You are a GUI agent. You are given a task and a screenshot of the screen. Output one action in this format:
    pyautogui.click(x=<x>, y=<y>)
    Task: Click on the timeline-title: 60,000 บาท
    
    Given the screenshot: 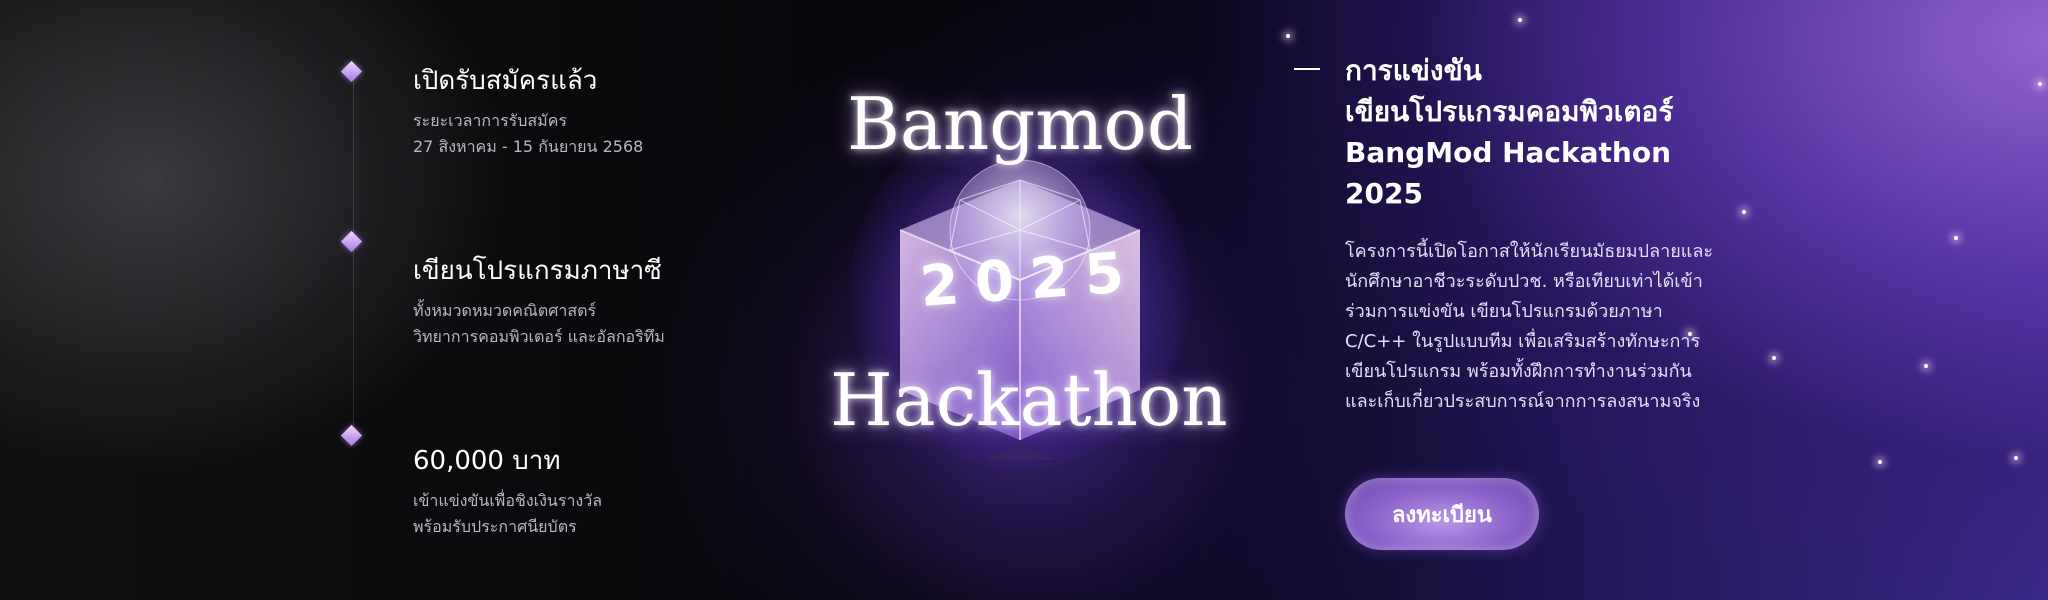 What is the action you would take?
    pyautogui.click(x=487, y=461)
    